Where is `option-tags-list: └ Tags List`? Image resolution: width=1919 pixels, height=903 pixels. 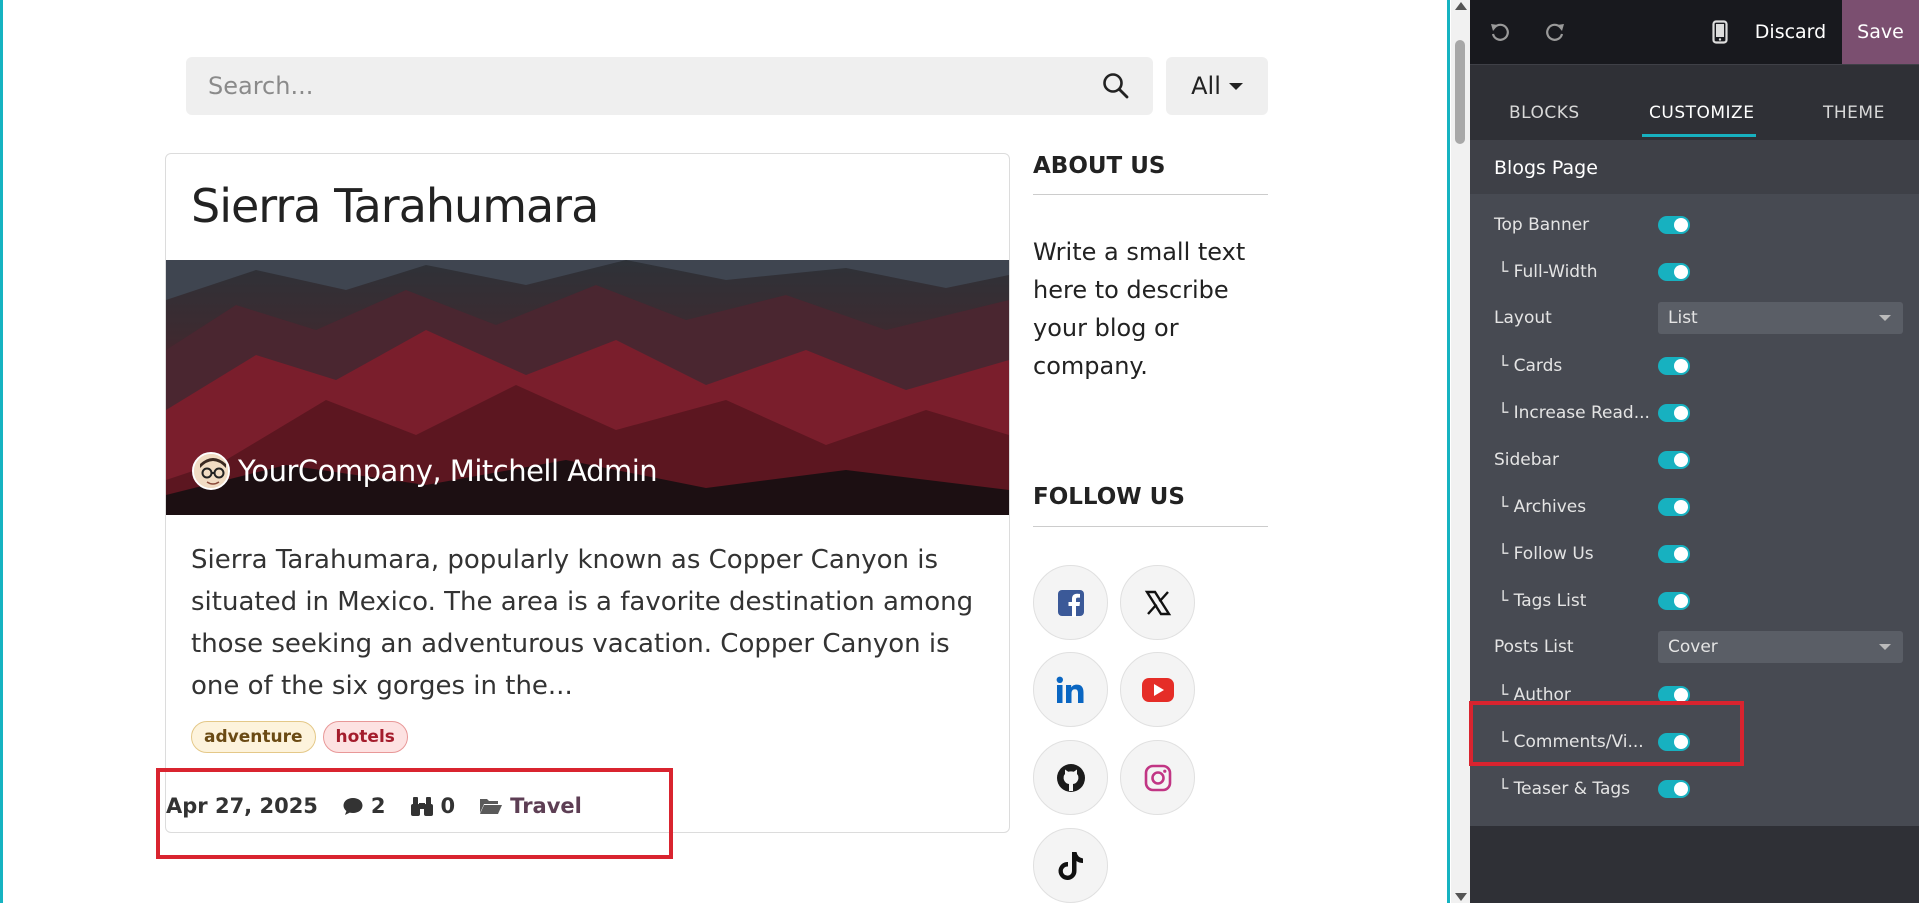 option-tags-list: └ Tags List is located at coordinates (1694, 602).